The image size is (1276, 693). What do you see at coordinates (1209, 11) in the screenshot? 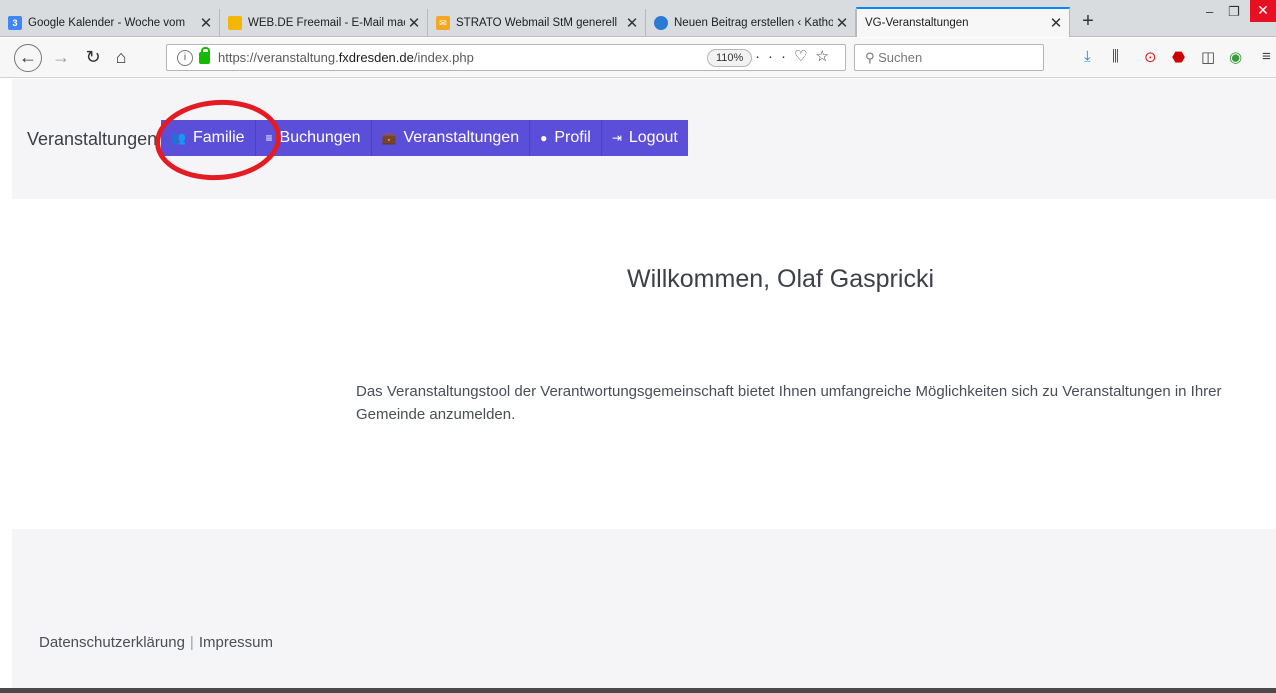
I see `minimize-icon: –` at bounding box center [1209, 11].